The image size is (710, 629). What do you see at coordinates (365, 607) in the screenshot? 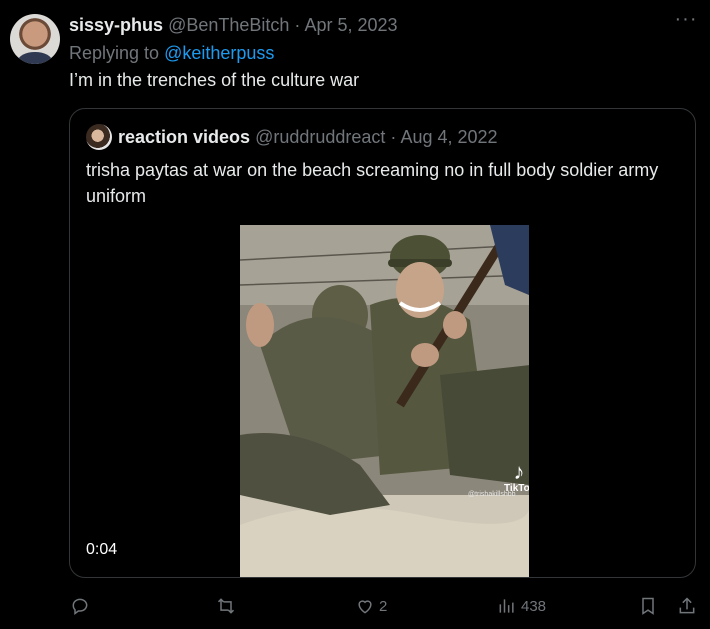
I see `heart-icon` at bounding box center [365, 607].